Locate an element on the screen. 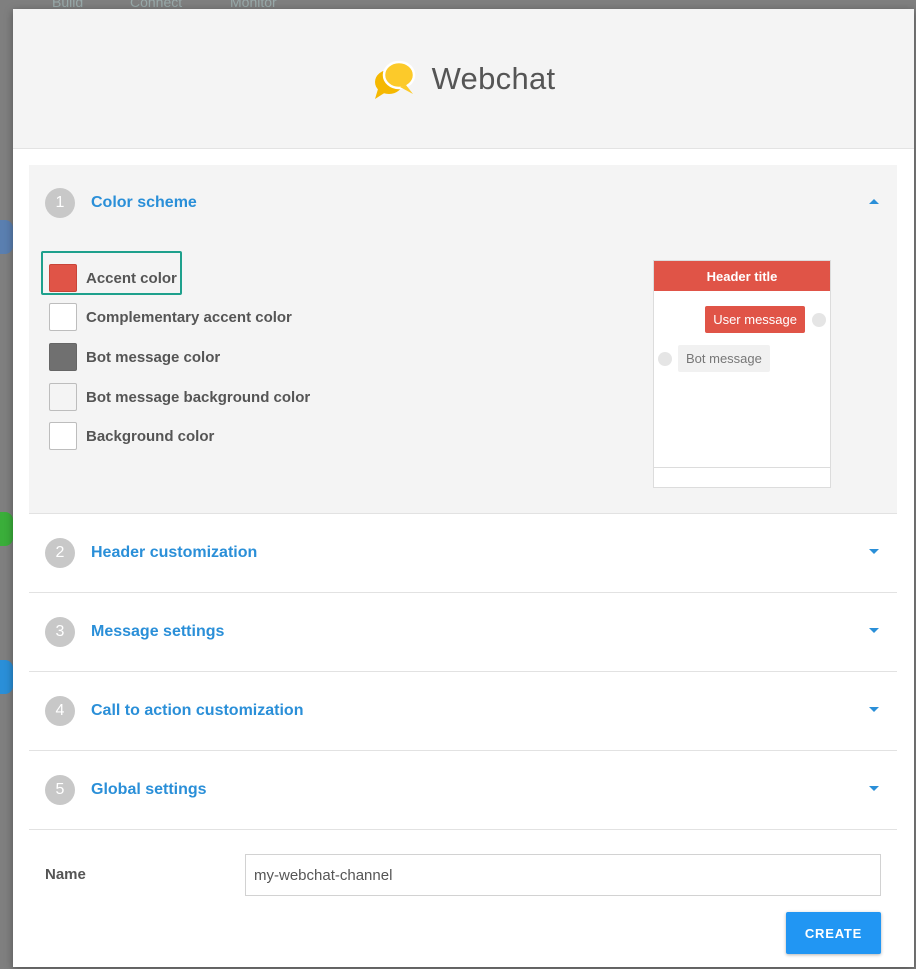 This screenshot has width=916, height=969. color-option-label: Accent color is located at coordinates (131, 278).